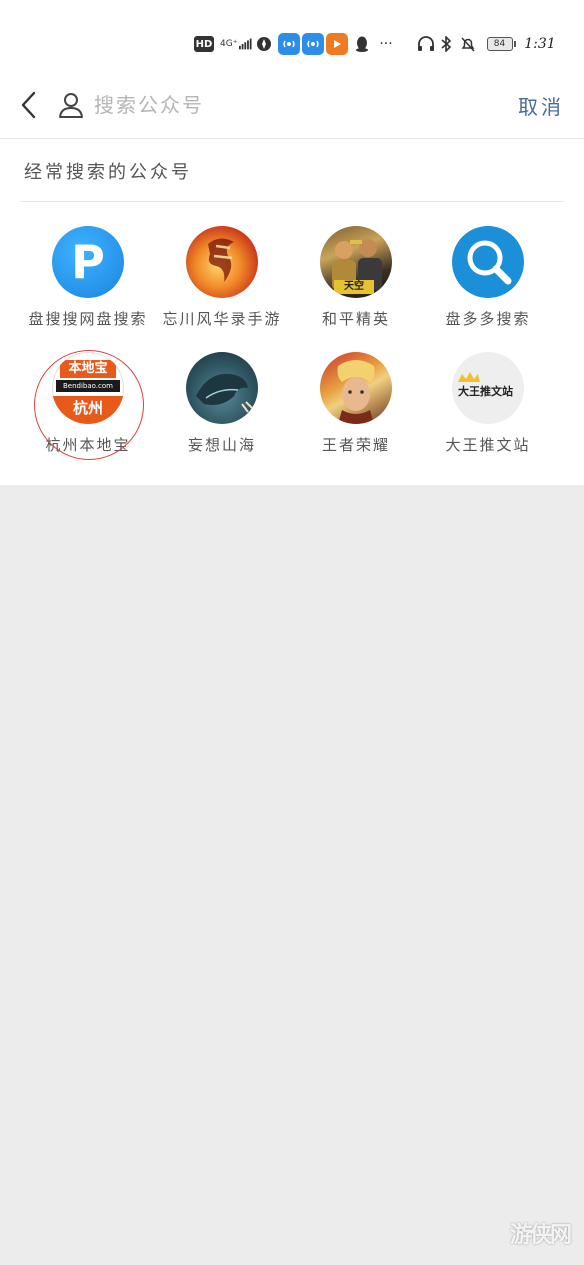  What do you see at coordinates (71, 105) in the screenshot?
I see `official-account-icon` at bounding box center [71, 105].